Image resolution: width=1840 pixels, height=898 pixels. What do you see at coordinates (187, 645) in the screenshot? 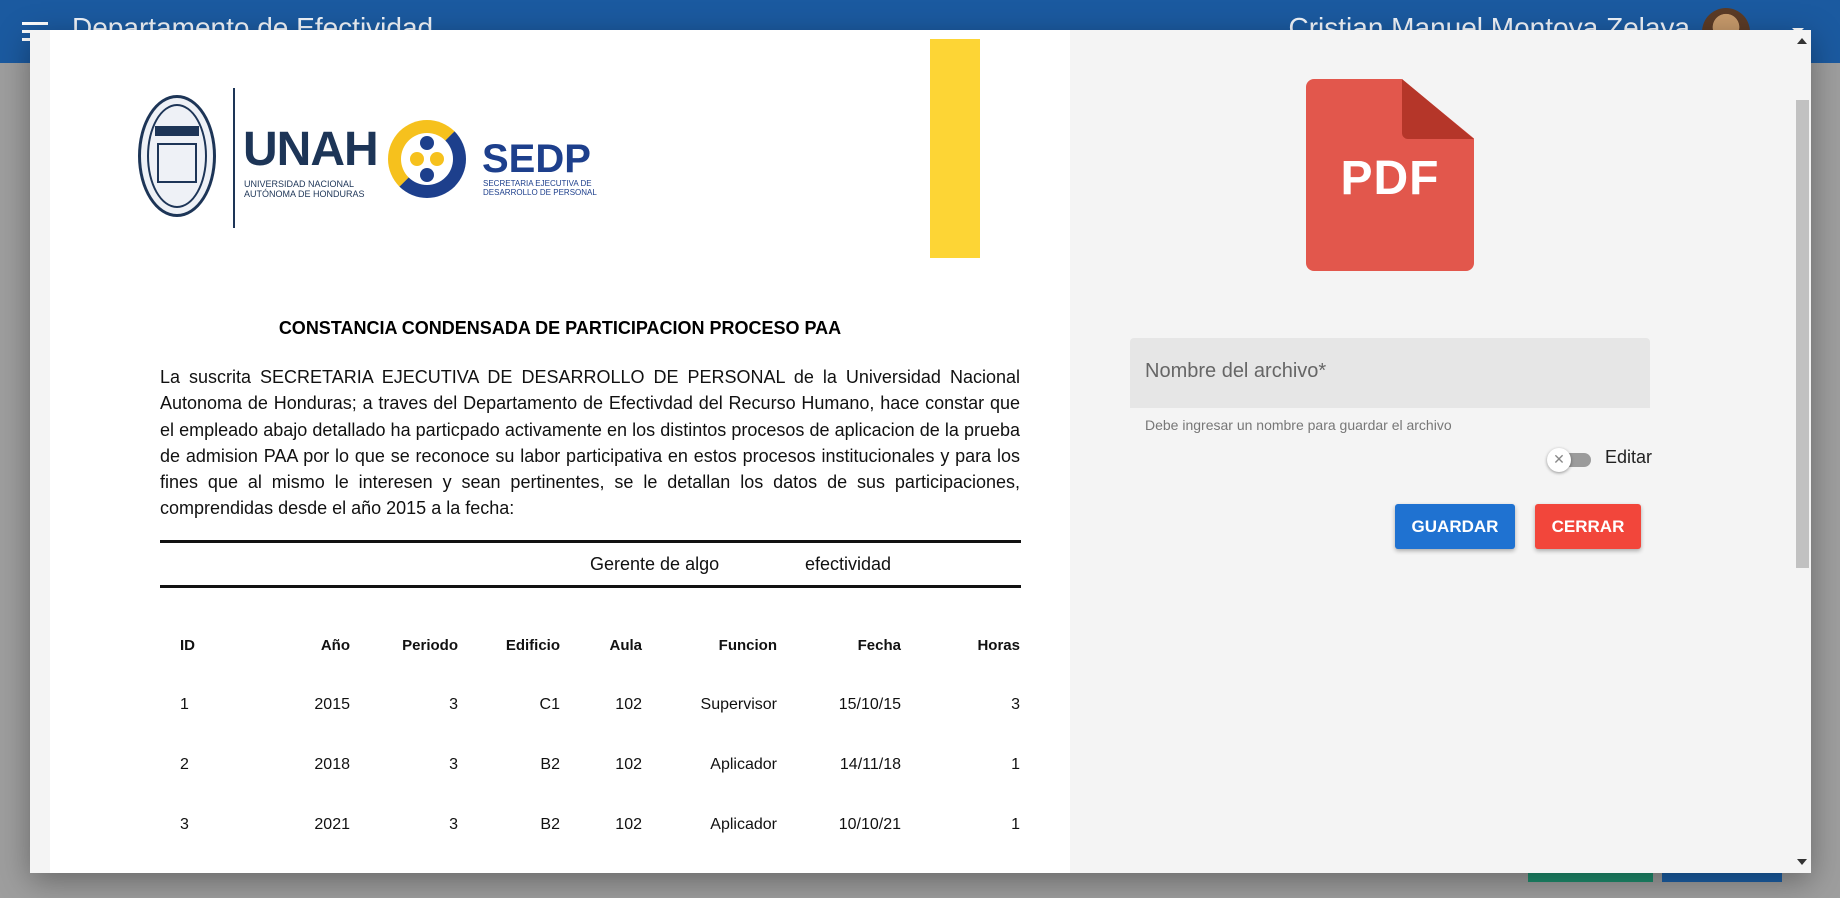
I see `column-header-id: ID` at bounding box center [187, 645].